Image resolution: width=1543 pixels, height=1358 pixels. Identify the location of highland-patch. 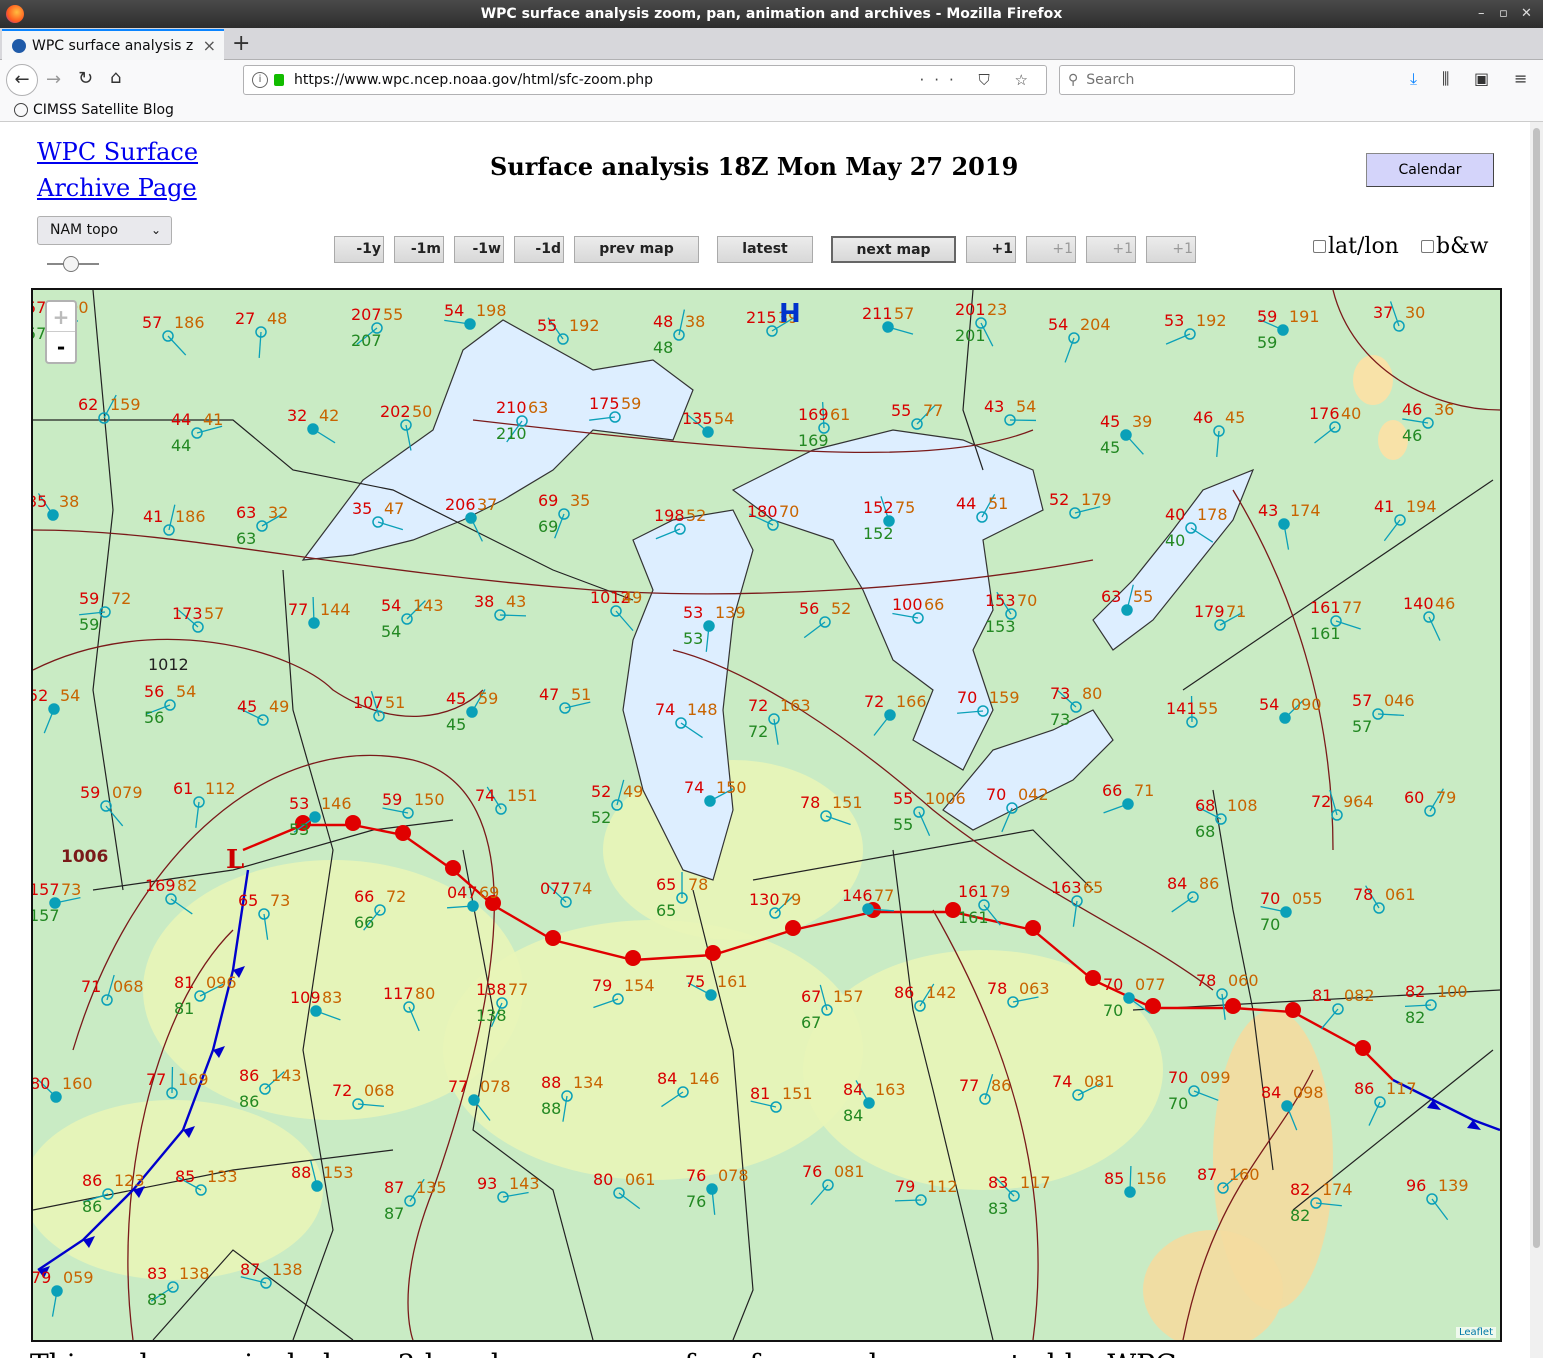
(1373, 380).